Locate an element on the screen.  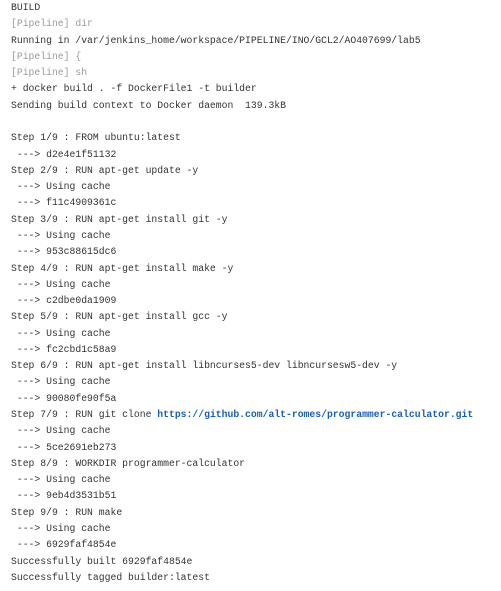
console-line-text: ---> f11c4909361c is located at coordinates (64, 203).